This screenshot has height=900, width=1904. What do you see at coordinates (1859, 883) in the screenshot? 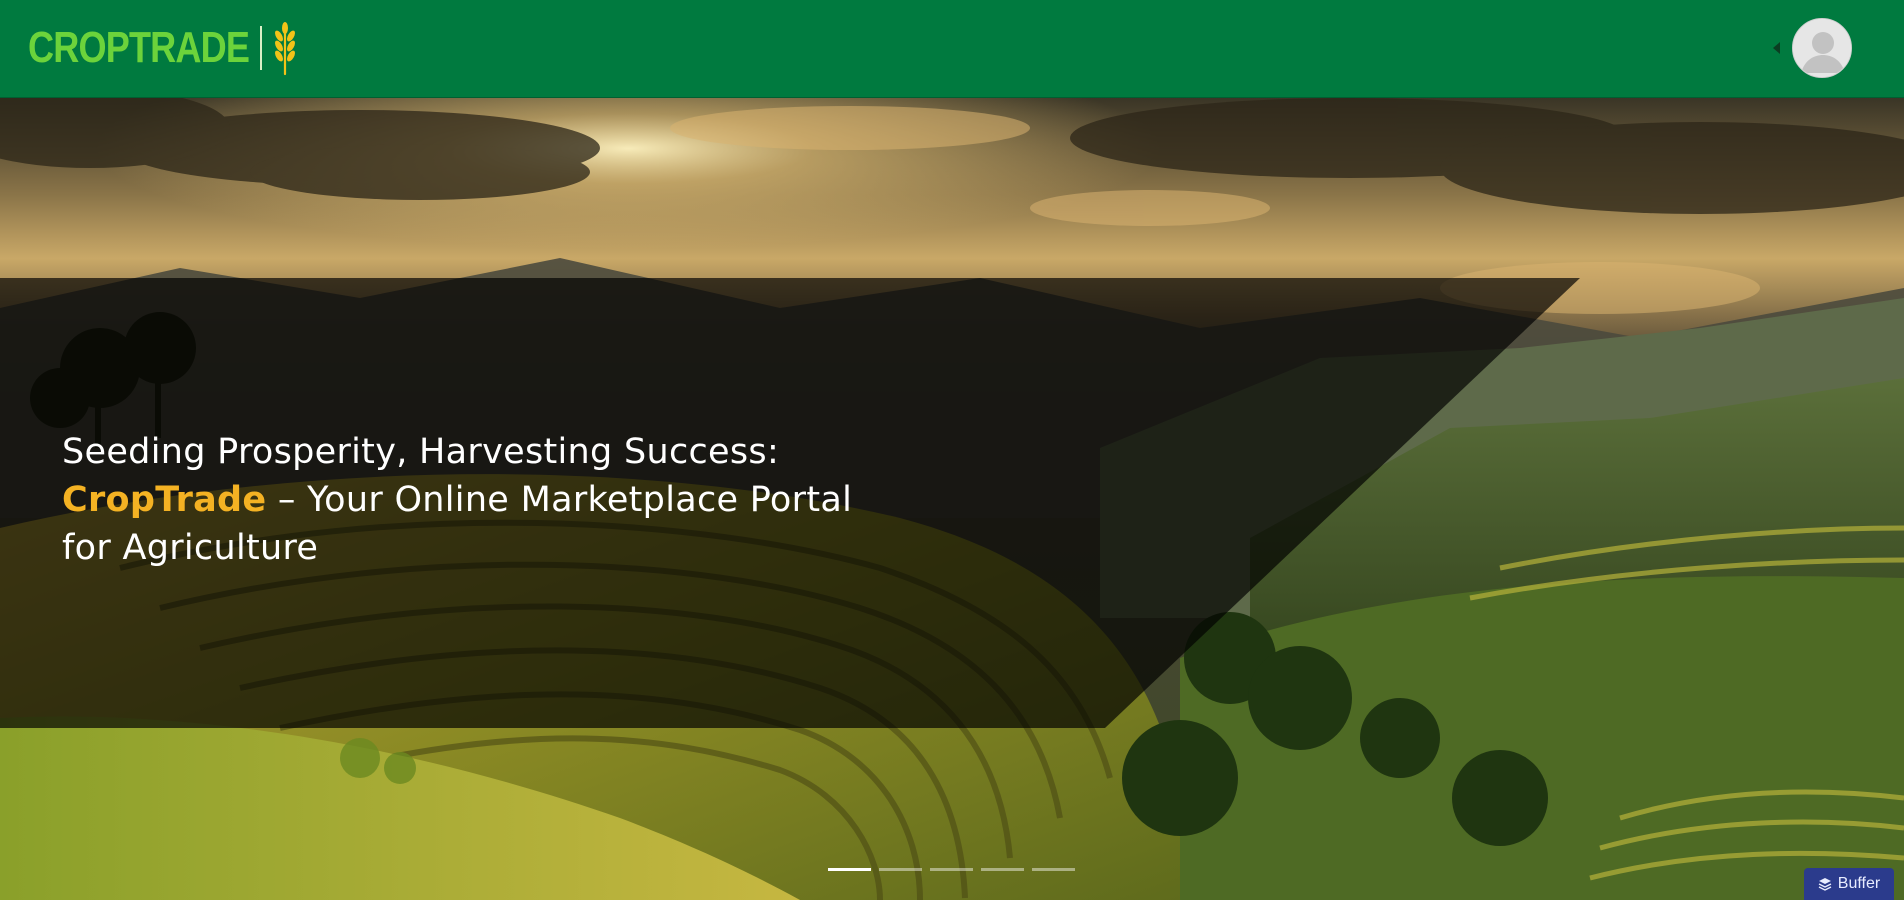
I see `buffer-label: Buffer` at bounding box center [1859, 883].